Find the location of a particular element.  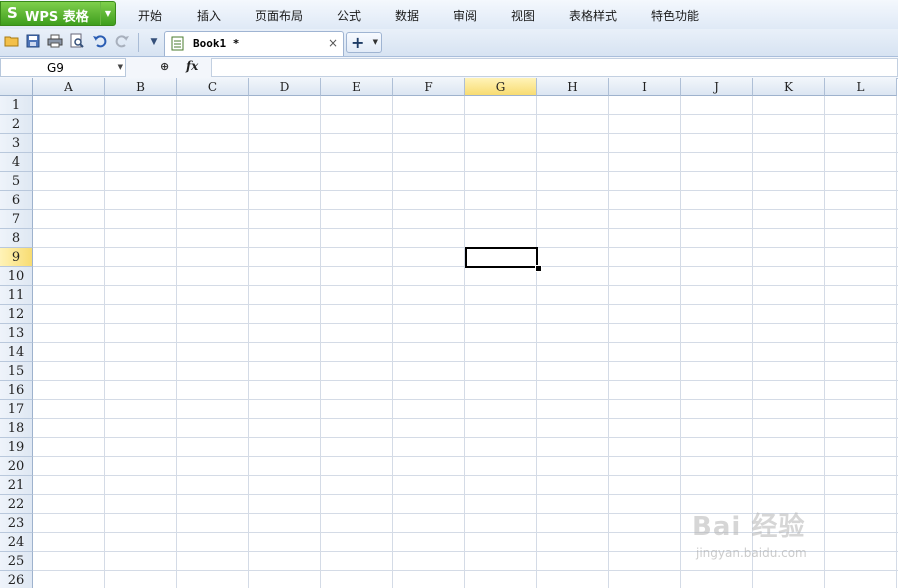

row-header-25: 25 is located at coordinates (16, 561).